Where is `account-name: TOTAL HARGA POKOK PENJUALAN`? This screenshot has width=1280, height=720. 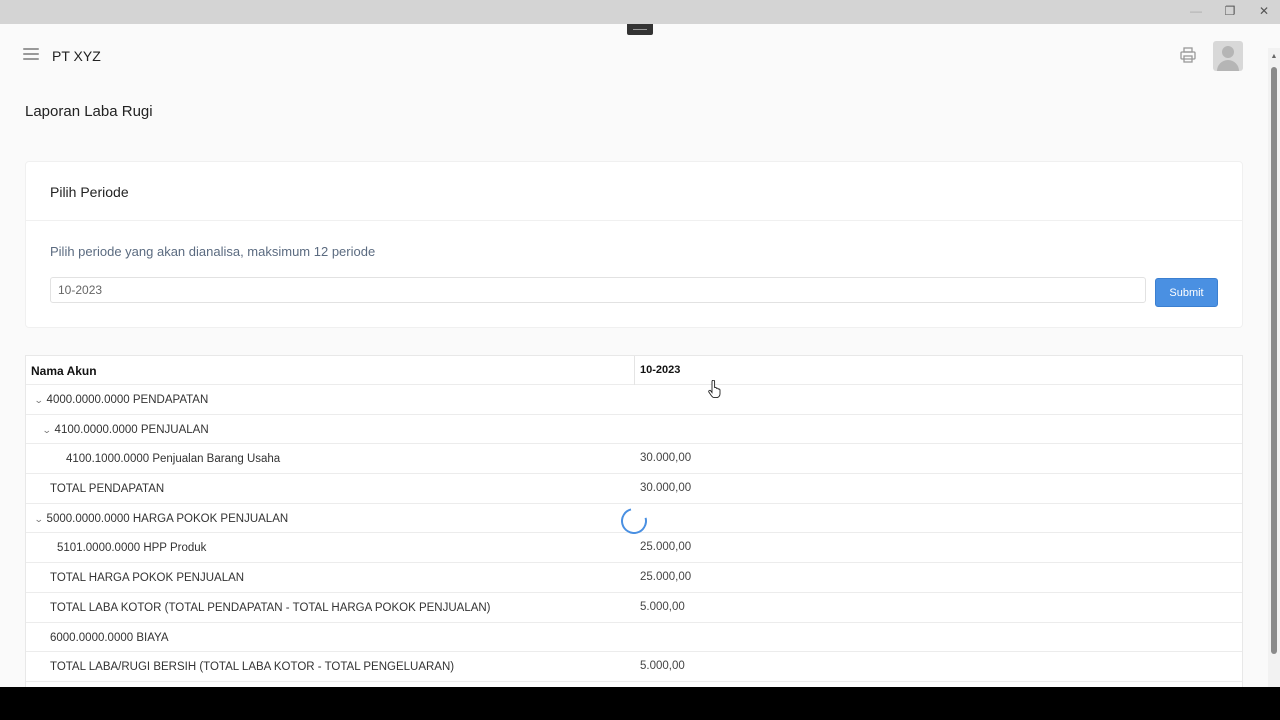 account-name: TOTAL HARGA POKOK PENJUALAN is located at coordinates (147, 578).